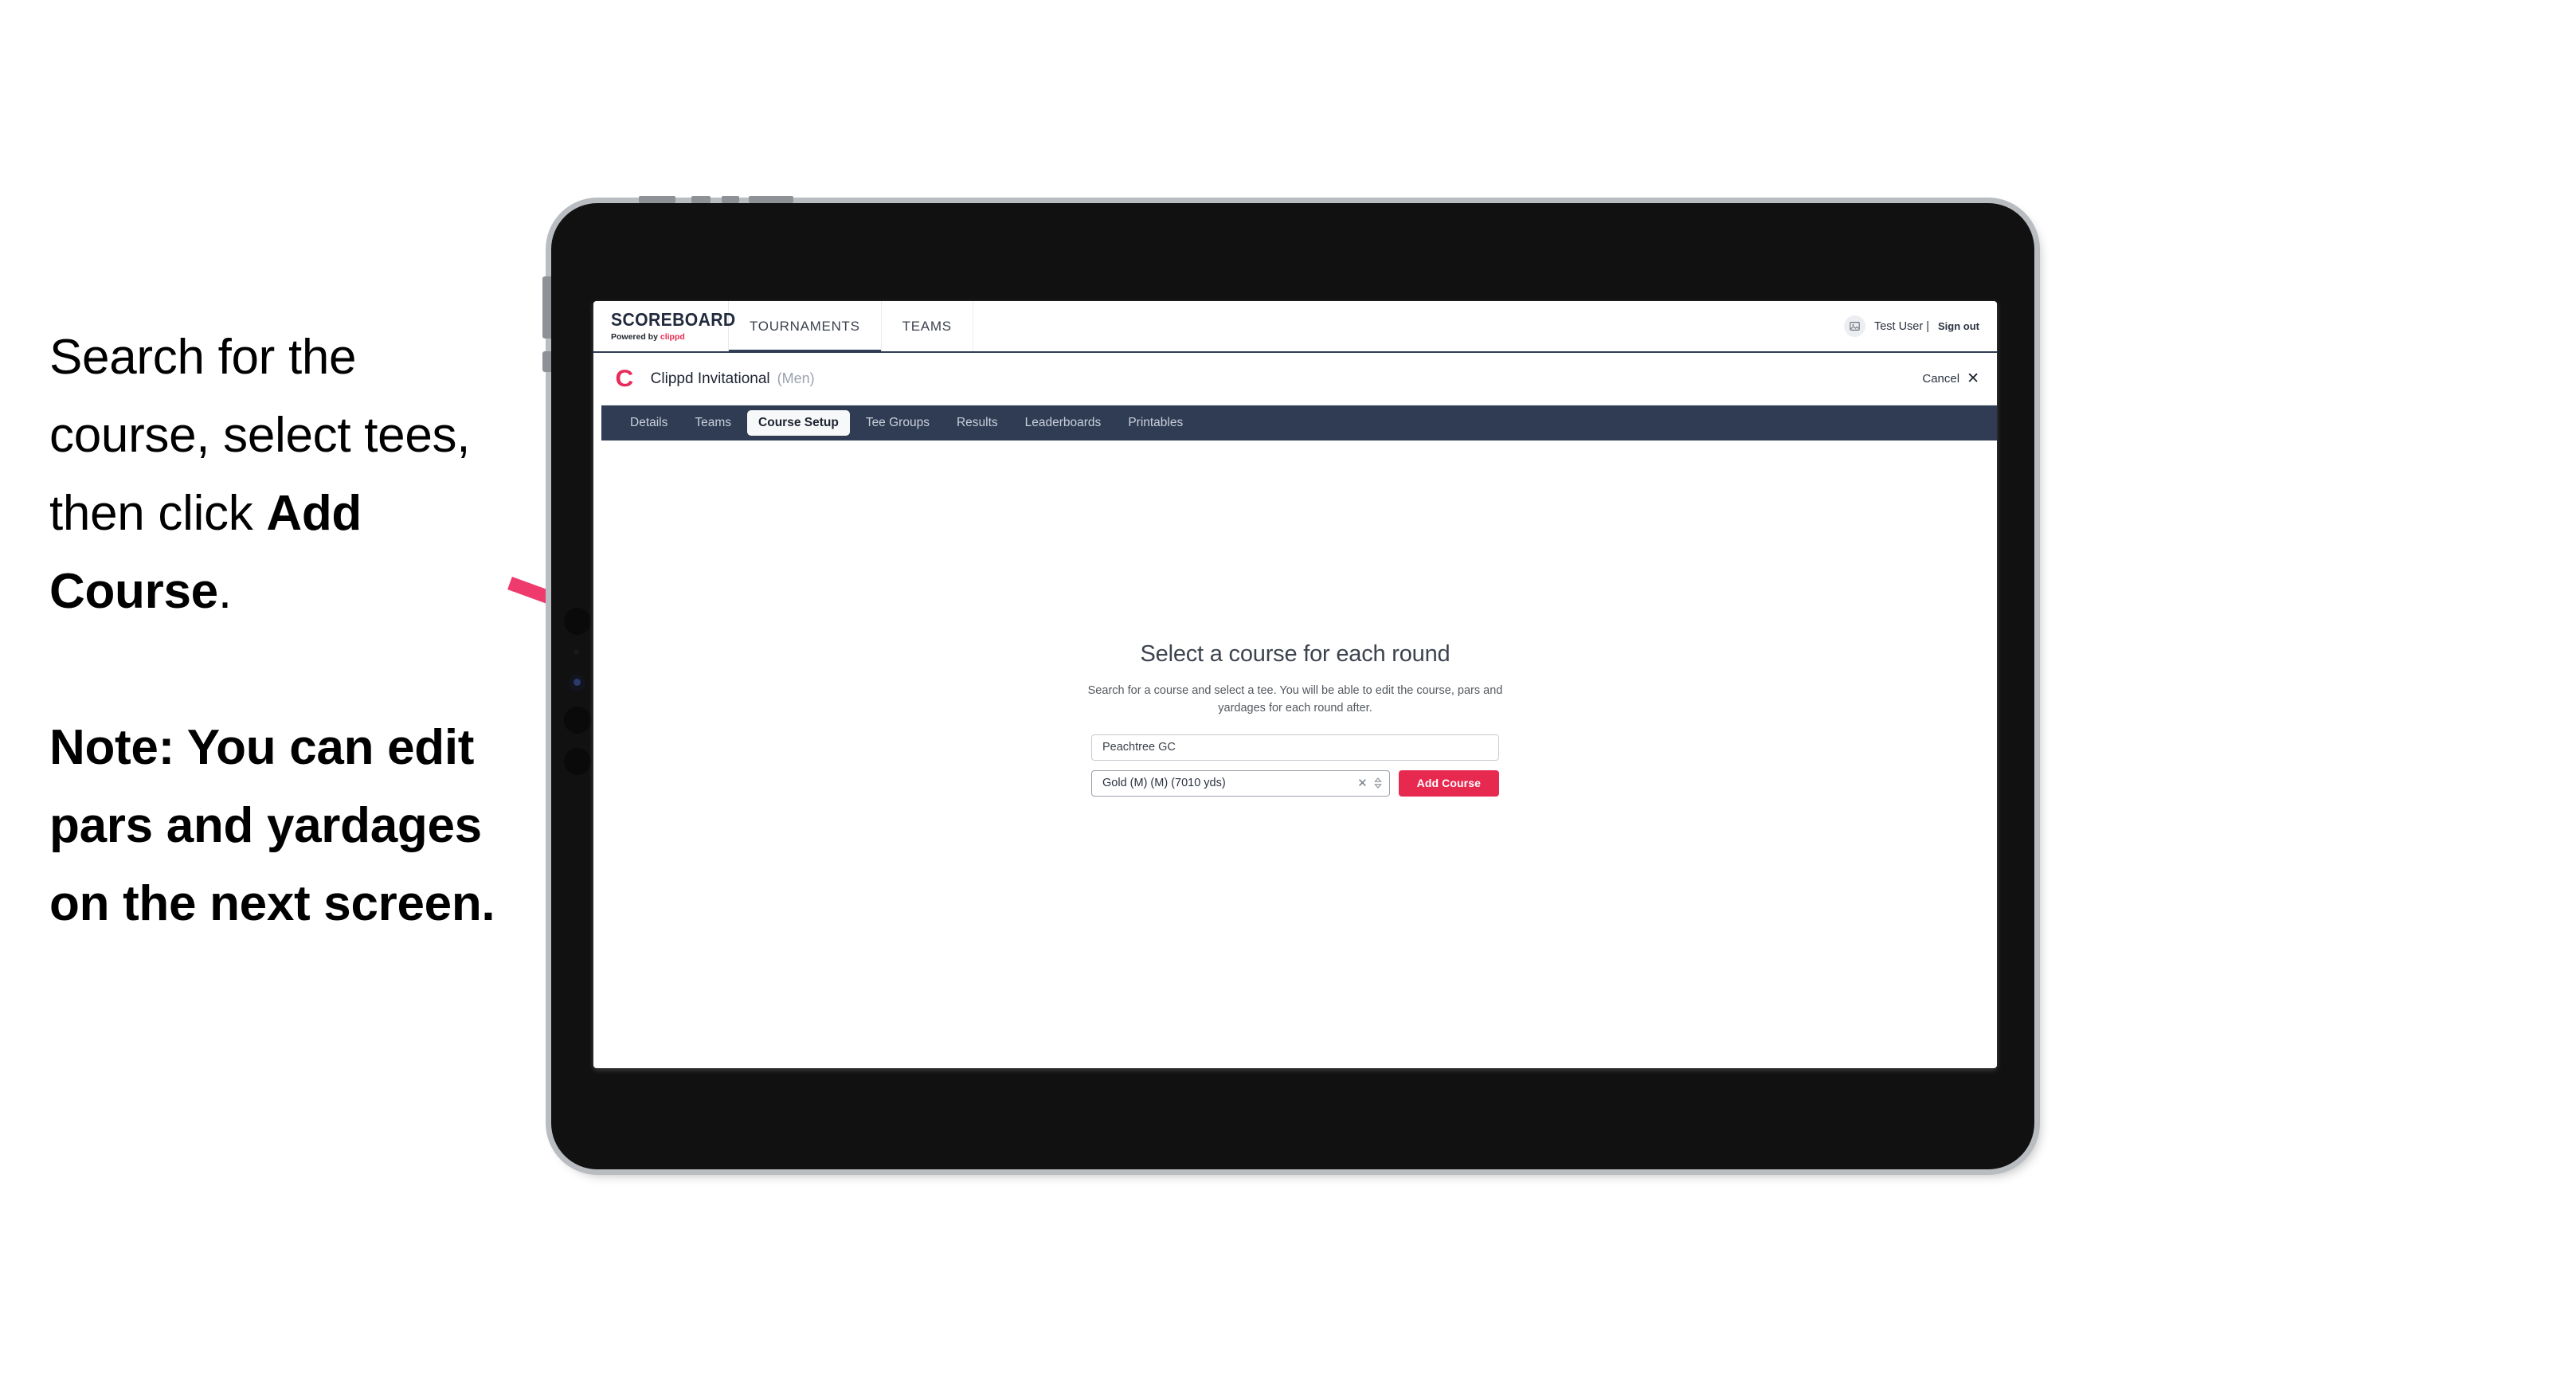  What do you see at coordinates (1448, 783) in the screenshot?
I see `add-course-button: Add Course` at bounding box center [1448, 783].